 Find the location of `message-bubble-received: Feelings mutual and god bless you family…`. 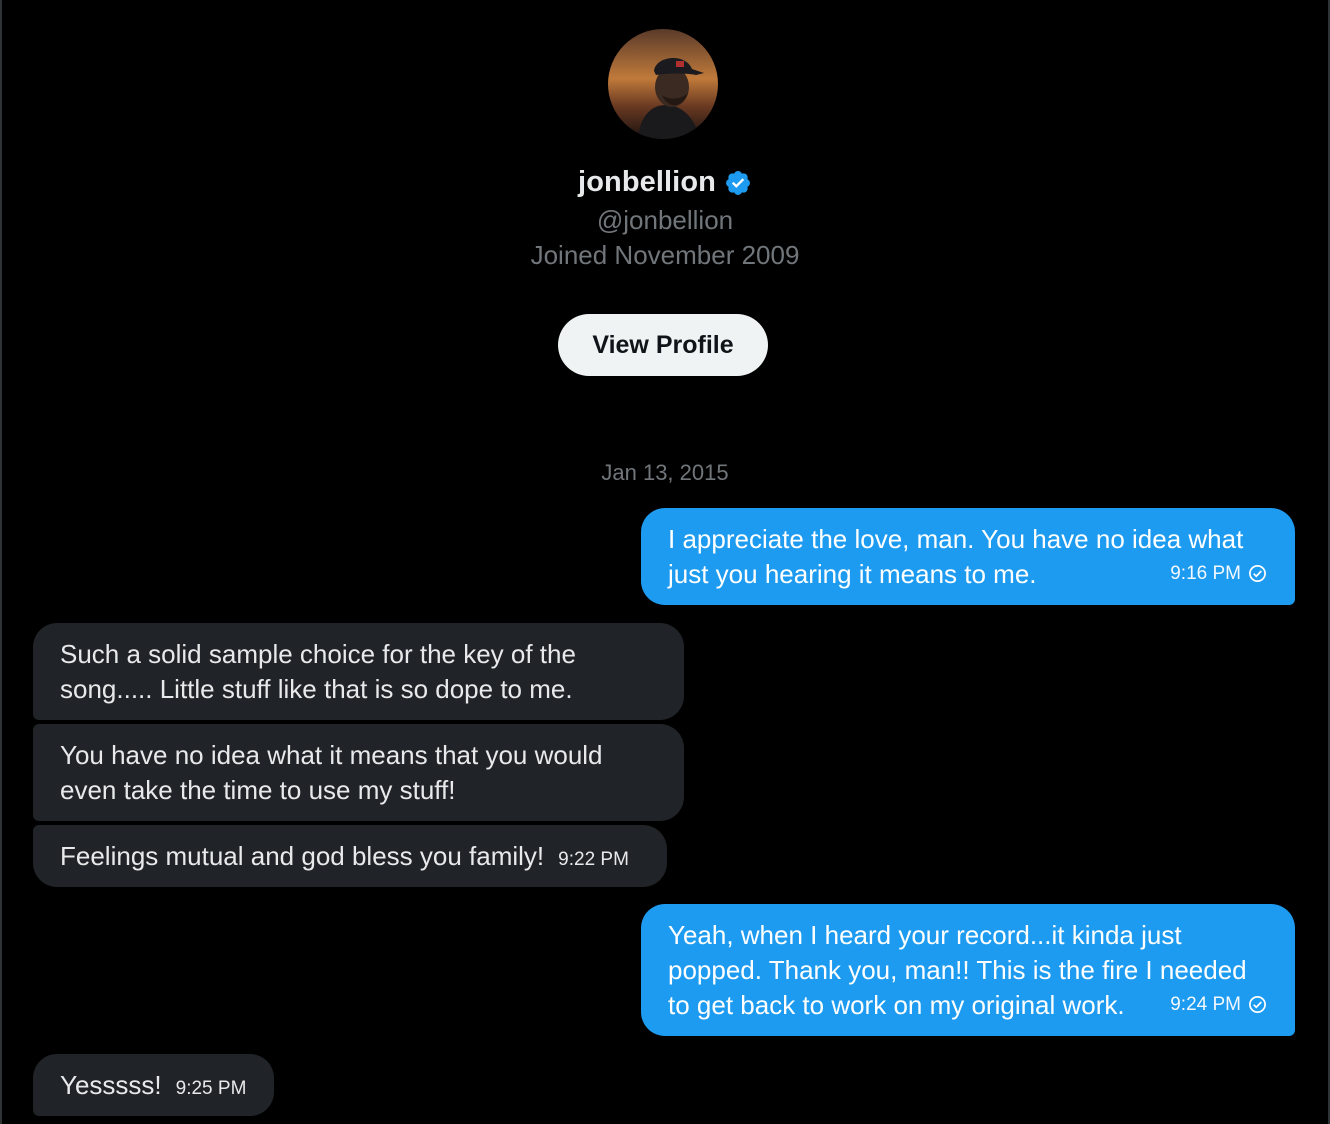

message-bubble-received: Feelings mutual and god bless you family… is located at coordinates (350, 856).